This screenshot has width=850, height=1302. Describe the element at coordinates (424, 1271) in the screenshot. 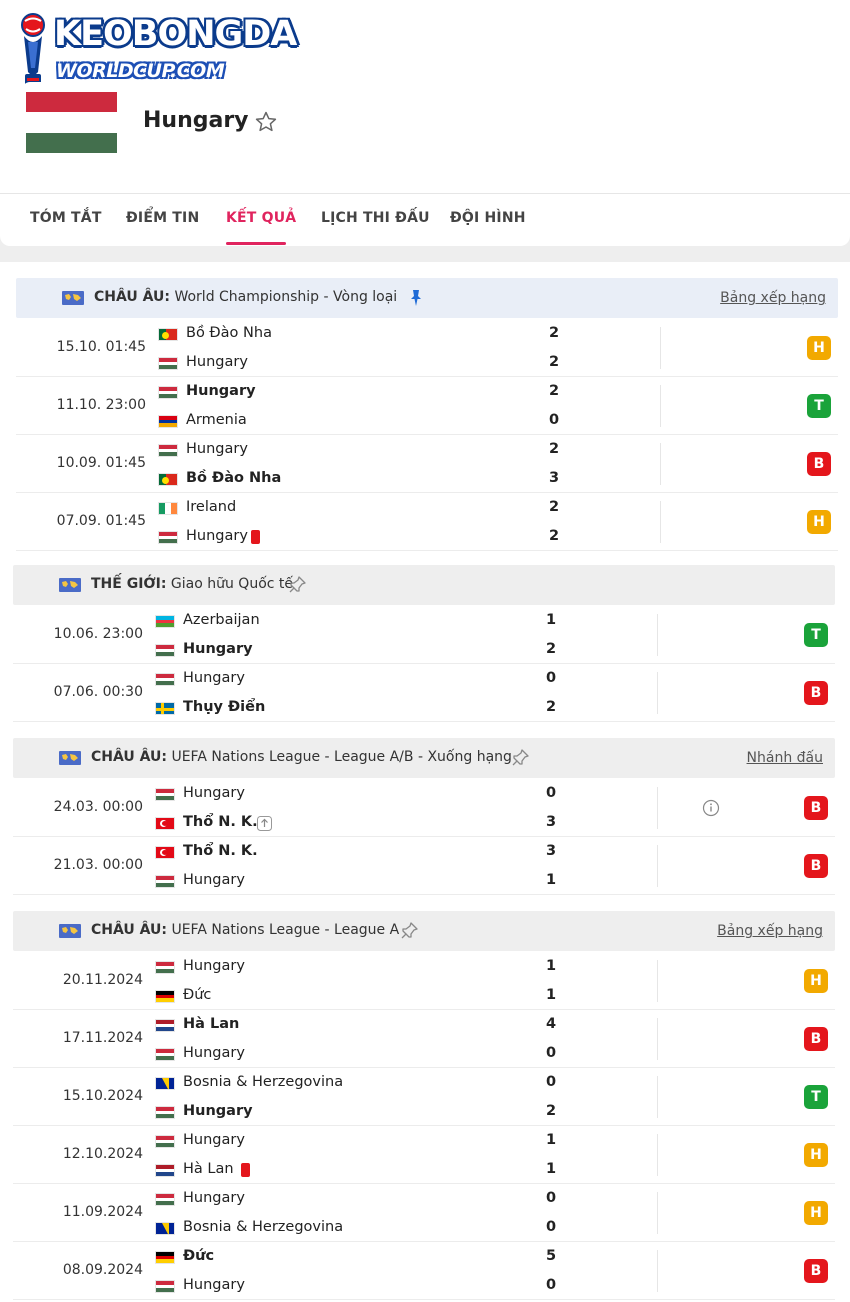

I see `match-row: 08.09.2024 Đức 5 Hungary 0 B` at that location.